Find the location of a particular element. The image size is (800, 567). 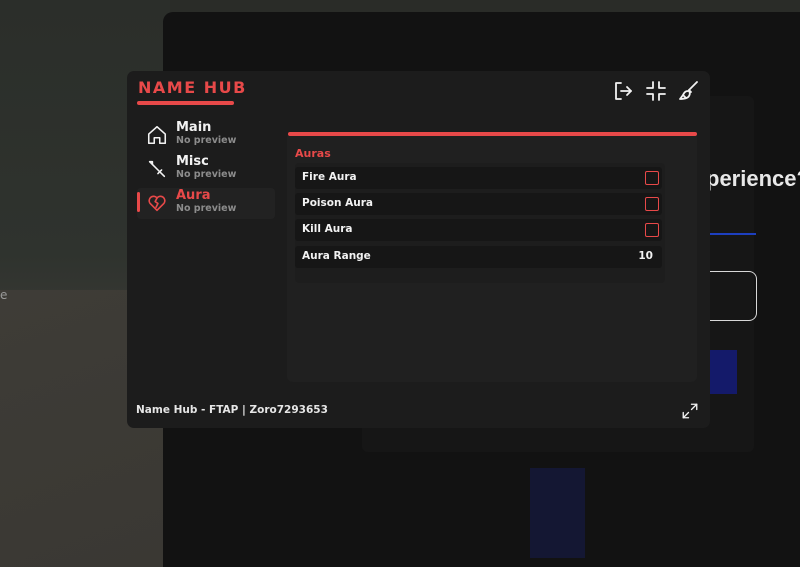

exit-icon is located at coordinates (624, 92).